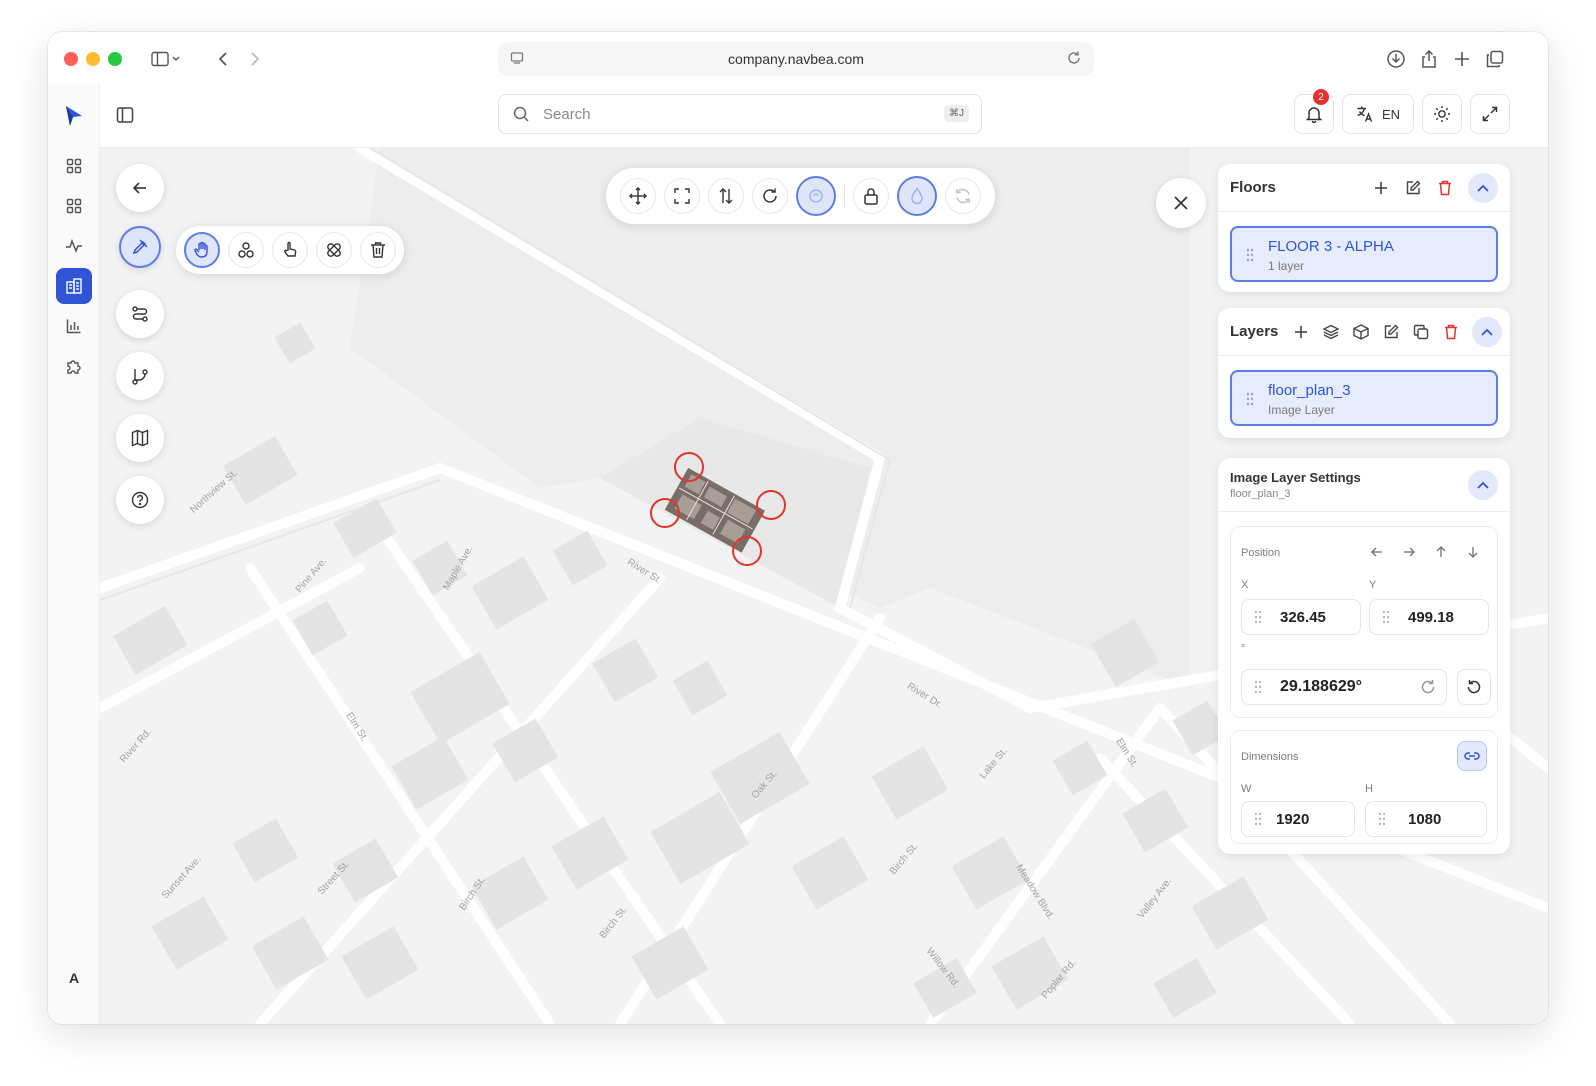 The height and width of the screenshot is (1086, 1596). I want to click on download-icon, so click(1396, 59).